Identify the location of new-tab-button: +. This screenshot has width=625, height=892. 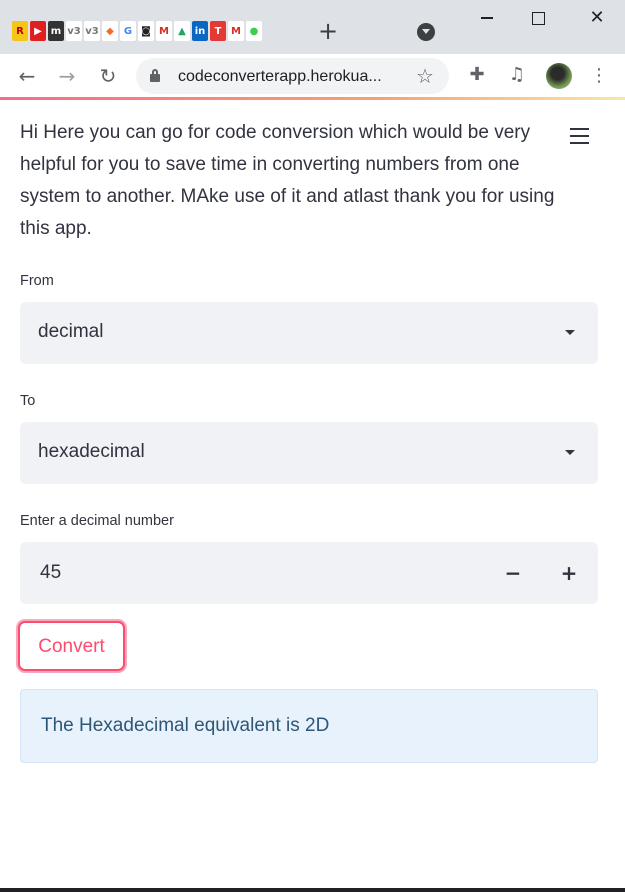
(328, 31).